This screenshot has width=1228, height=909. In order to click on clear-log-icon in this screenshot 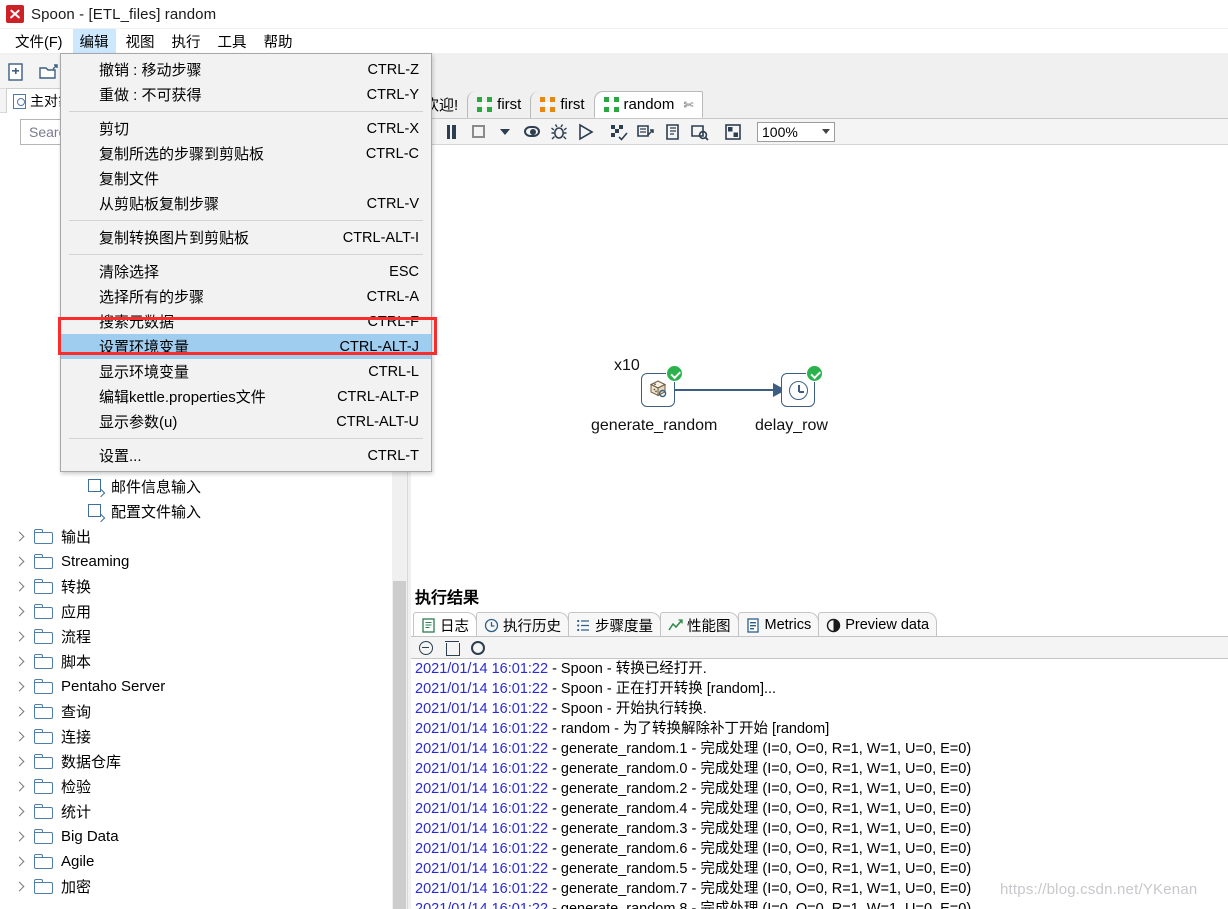, I will do `click(426, 647)`.